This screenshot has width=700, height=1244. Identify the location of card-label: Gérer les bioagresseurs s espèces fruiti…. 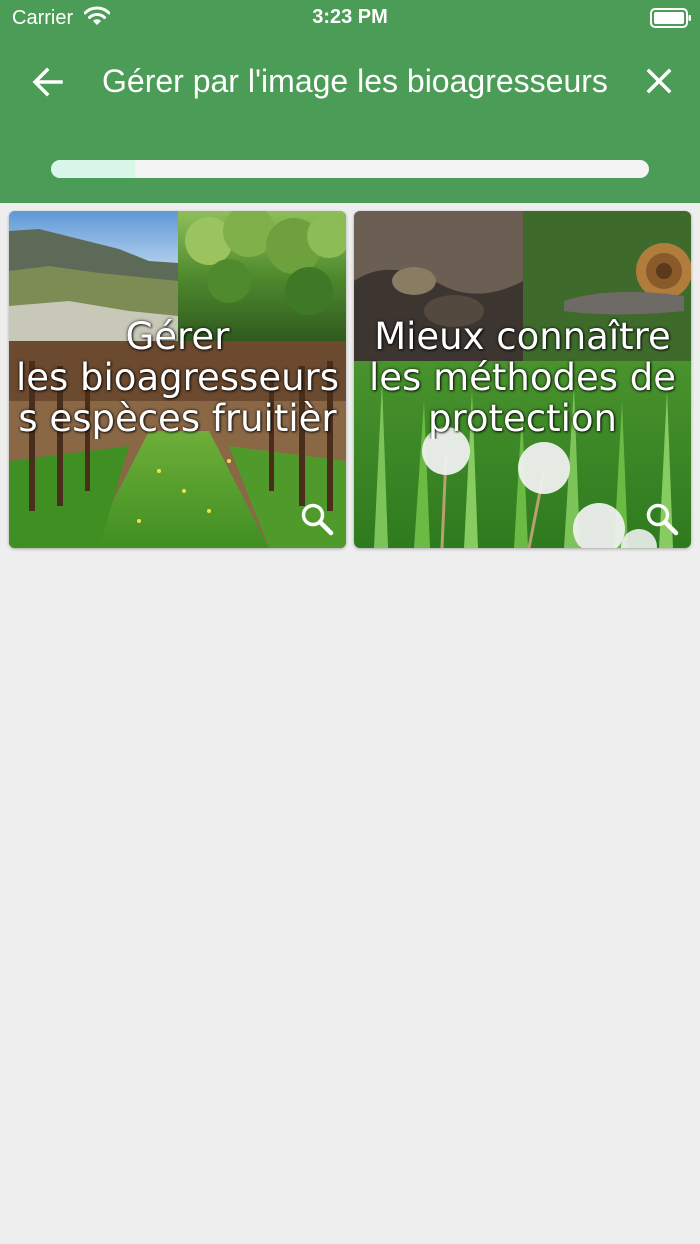
(177, 377).